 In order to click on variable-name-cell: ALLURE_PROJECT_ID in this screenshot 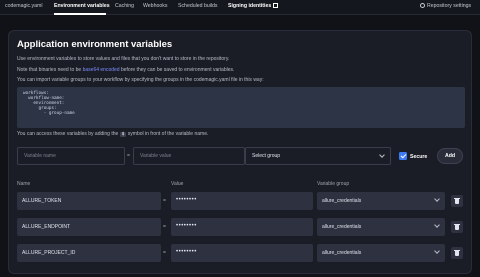, I will do `click(89, 253)`.